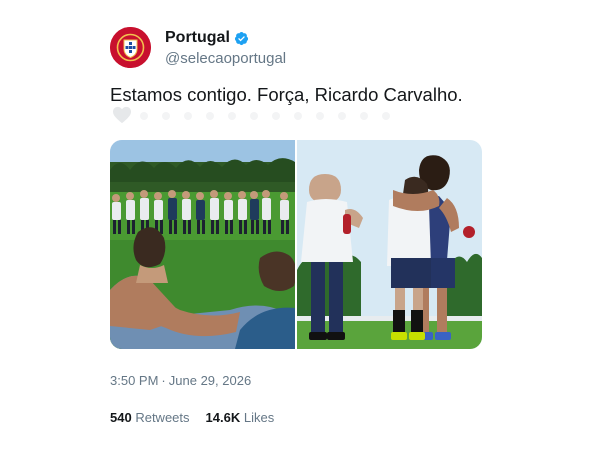  What do you see at coordinates (197, 38) in the screenshot?
I see `display-name: Portugal` at bounding box center [197, 38].